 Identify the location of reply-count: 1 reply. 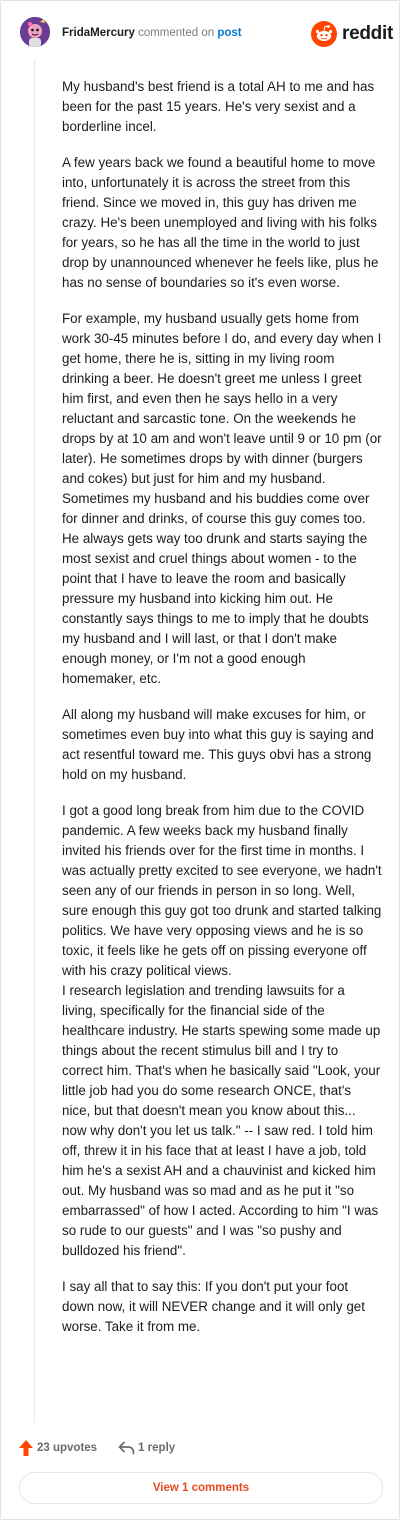
(157, 1448).